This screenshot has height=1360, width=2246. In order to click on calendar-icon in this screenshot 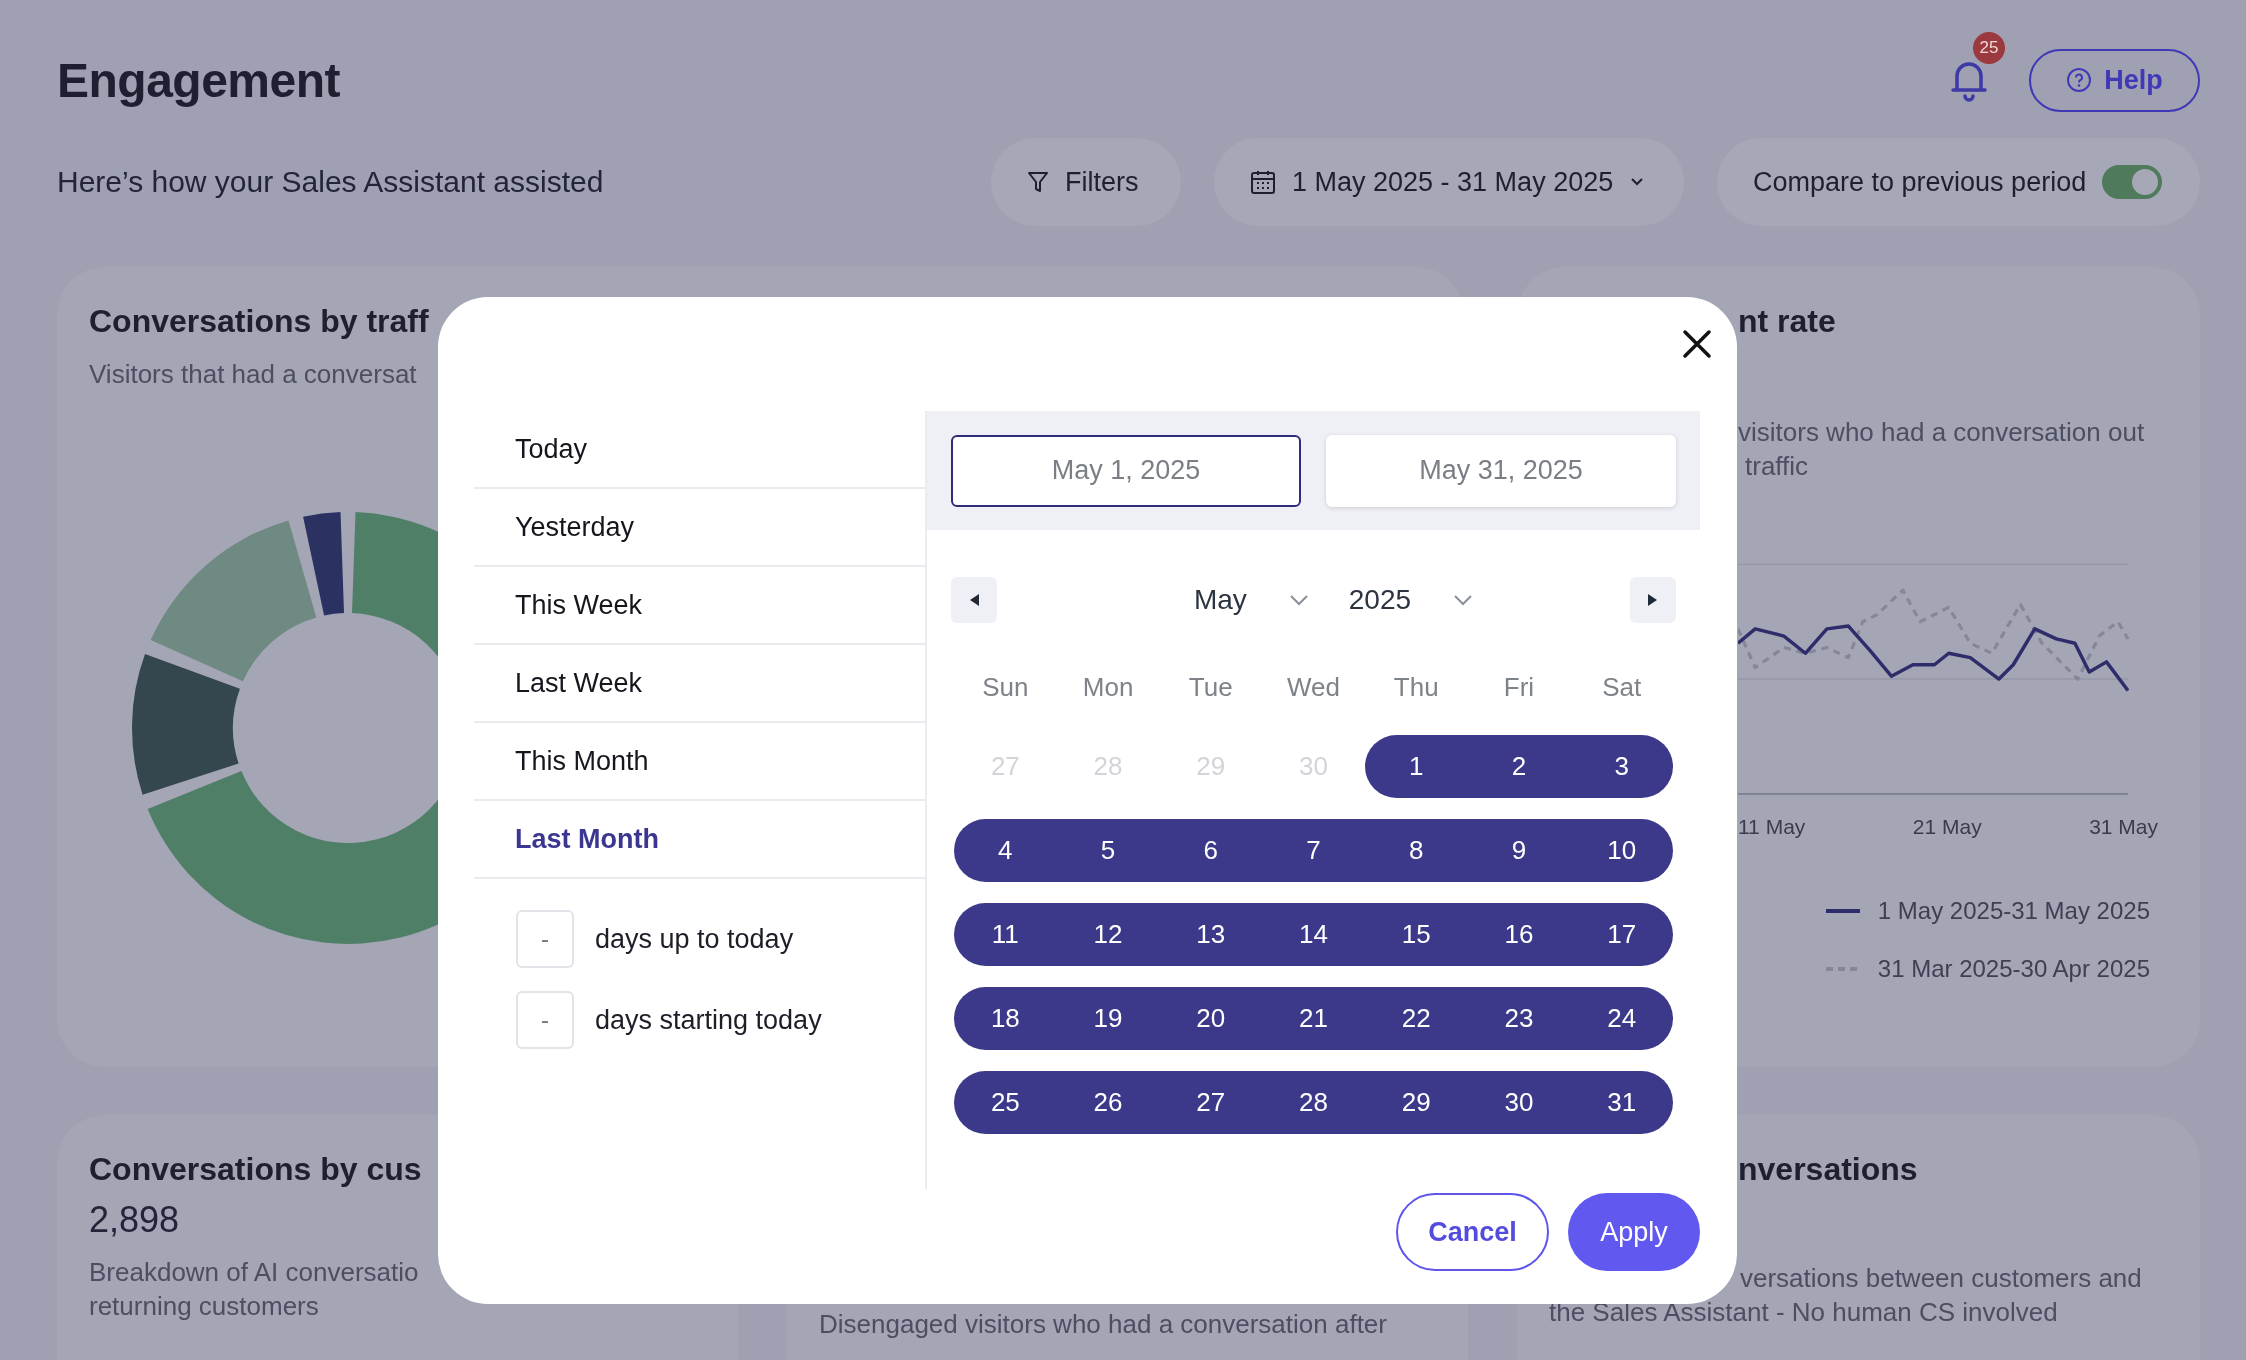, I will do `click(1263, 182)`.